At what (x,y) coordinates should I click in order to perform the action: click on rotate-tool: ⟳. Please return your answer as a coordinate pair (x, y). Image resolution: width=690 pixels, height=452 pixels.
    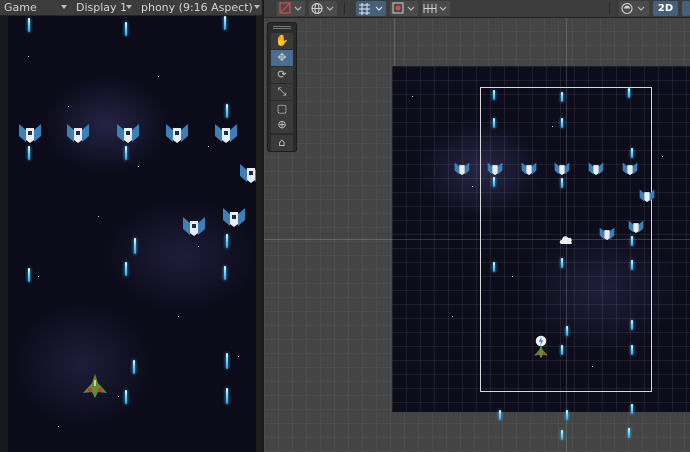
    Looking at the image, I should click on (282, 75).